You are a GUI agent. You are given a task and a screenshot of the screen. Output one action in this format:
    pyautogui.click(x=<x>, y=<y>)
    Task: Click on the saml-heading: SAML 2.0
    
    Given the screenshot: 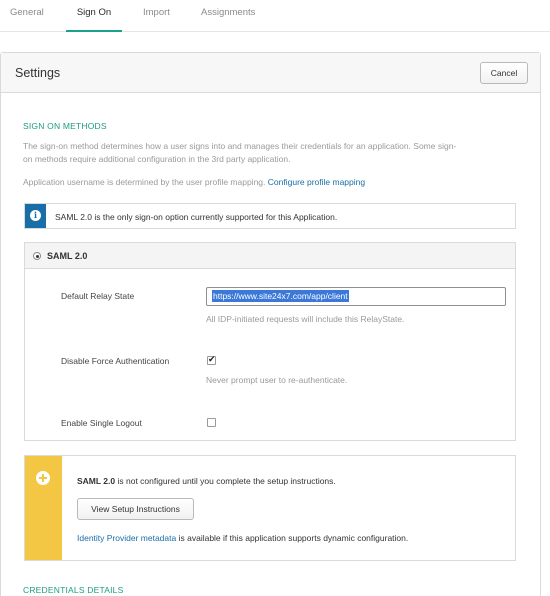 What is the action you would take?
    pyautogui.click(x=67, y=256)
    